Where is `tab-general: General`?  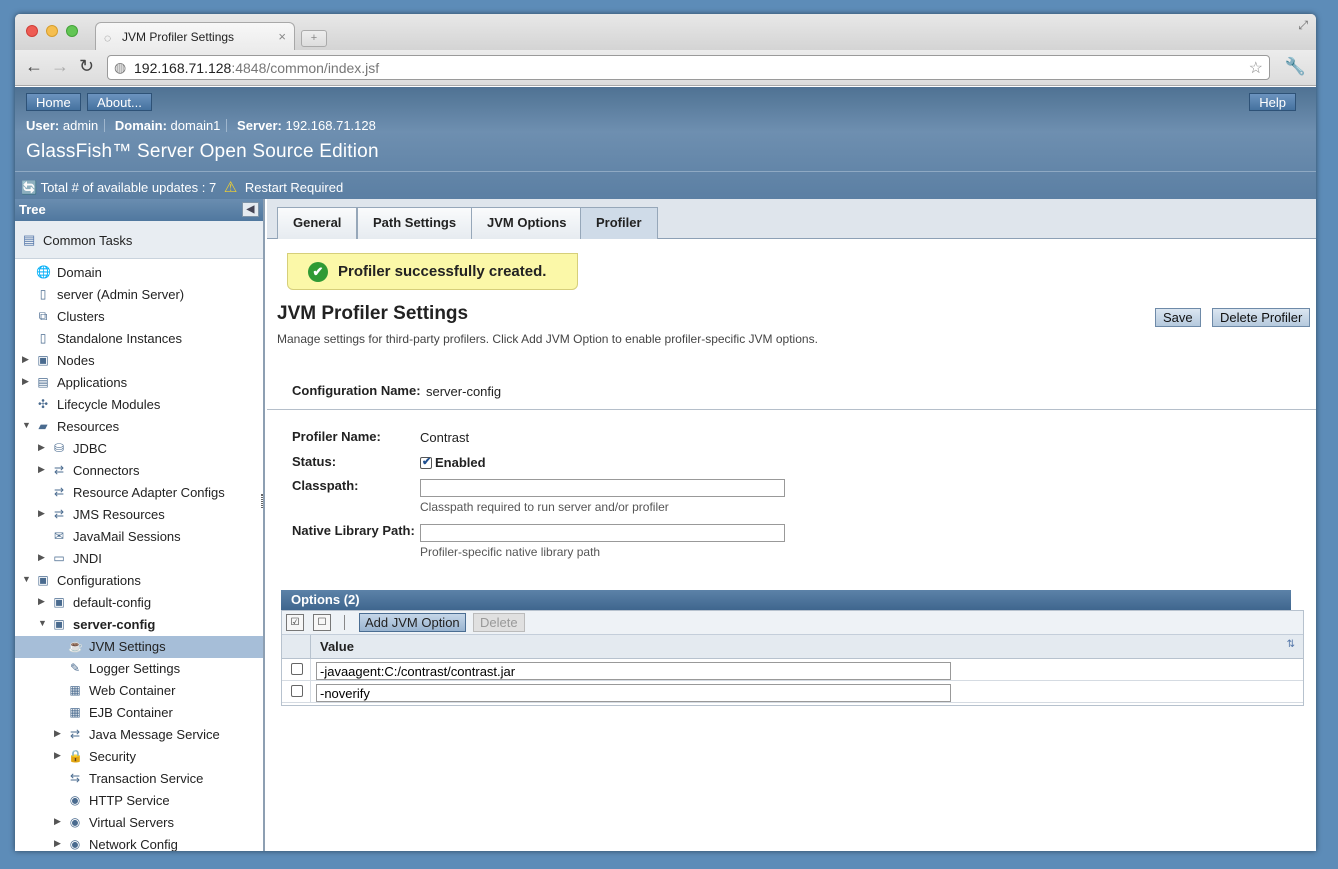 tab-general: General is located at coordinates (317, 223).